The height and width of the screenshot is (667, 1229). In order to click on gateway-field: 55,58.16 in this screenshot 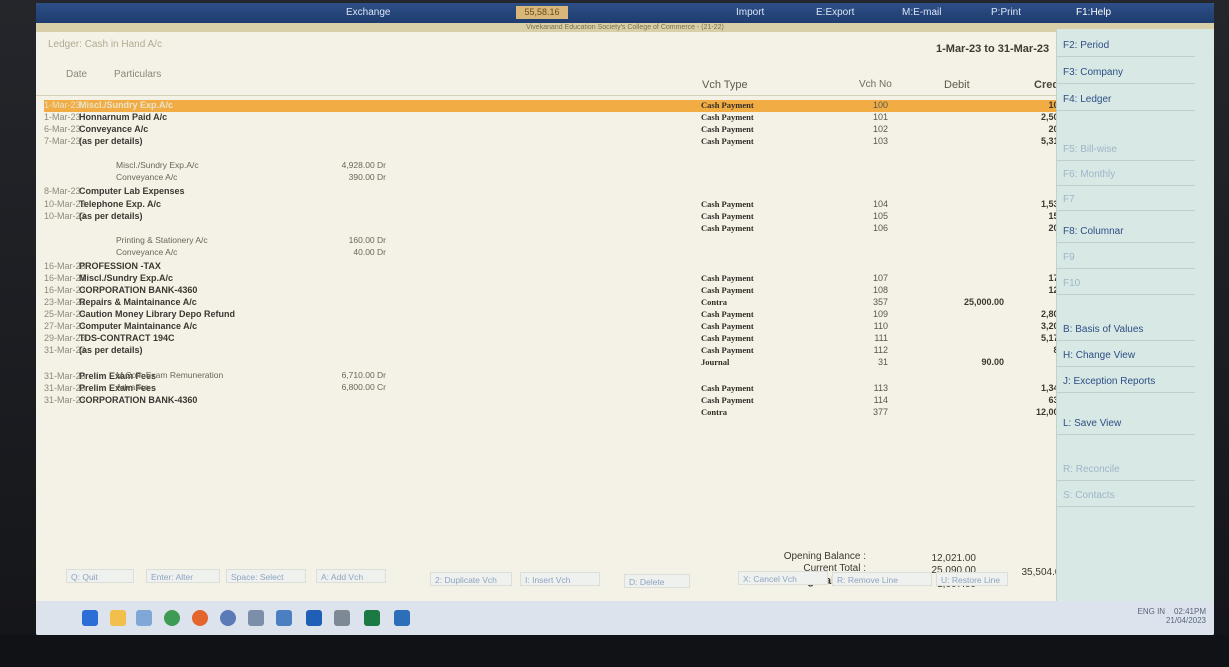, I will do `click(542, 12)`.